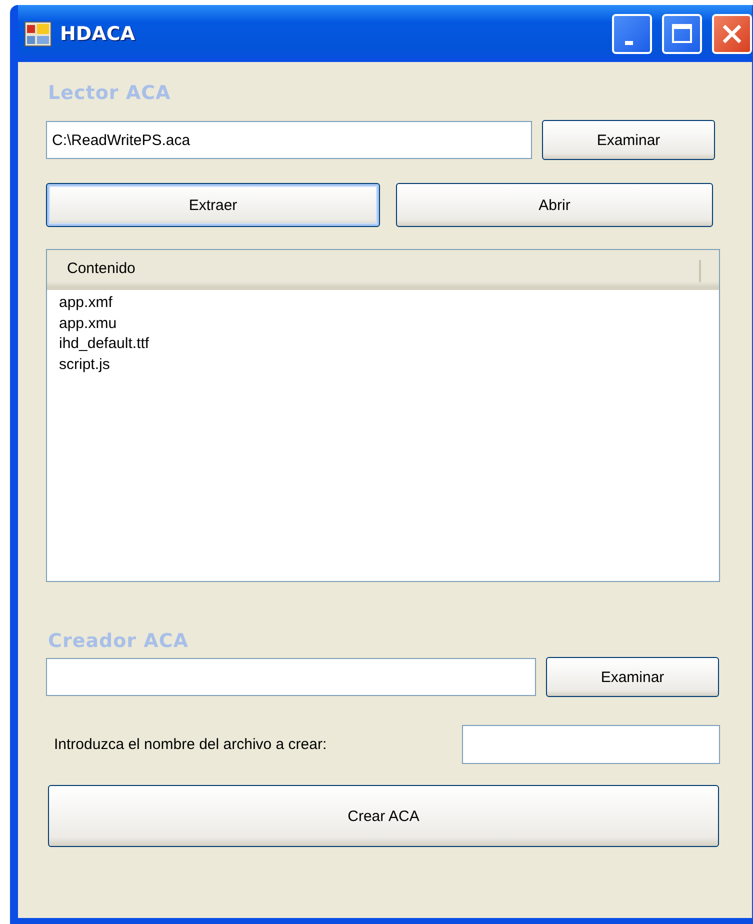 The image size is (753, 924). I want to click on window-title: HDACA, so click(98, 33).